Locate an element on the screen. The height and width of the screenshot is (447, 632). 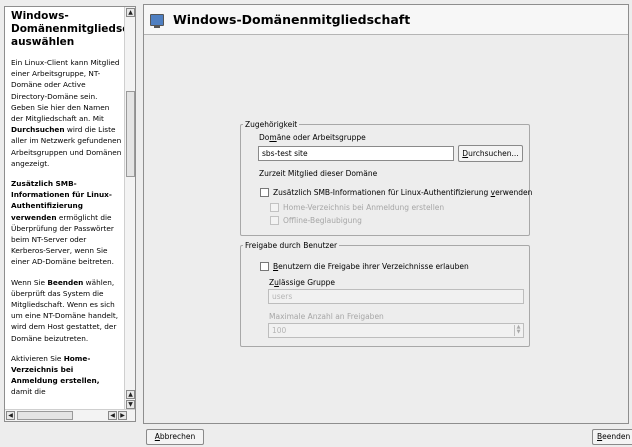
home-dir-label: Home-Verzeichnis bei Anmeldung erstellen is located at coordinates (364, 207).